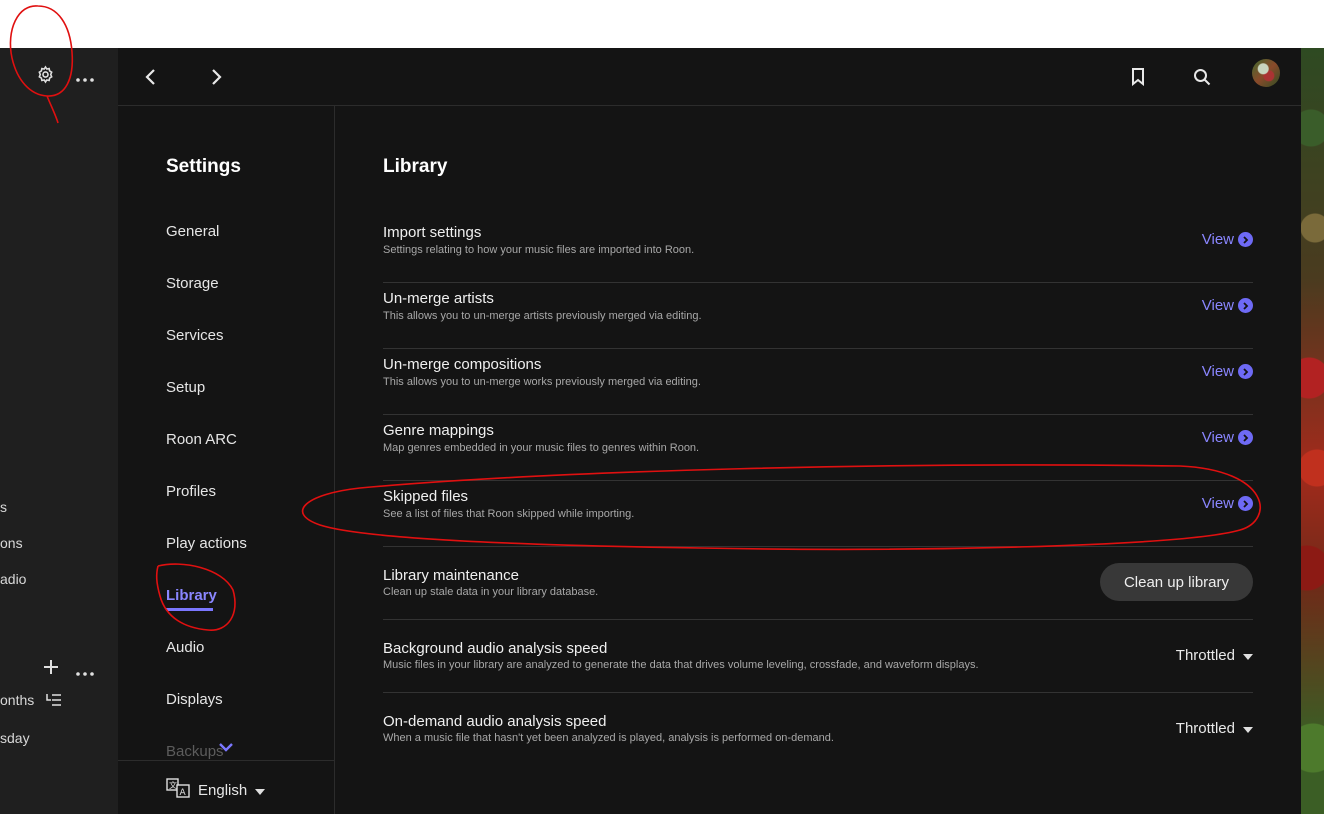  What do you see at coordinates (173, 785) in the screenshot?
I see `svg-text: 文` at bounding box center [173, 785].